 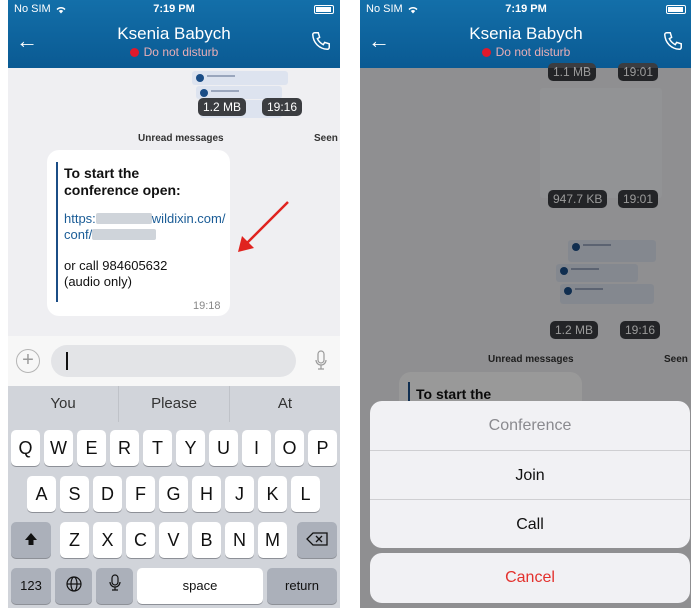 What do you see at coordinates (107, 540) in the screenshot?
I see `key-x: X` at bounding box center [107, 540].